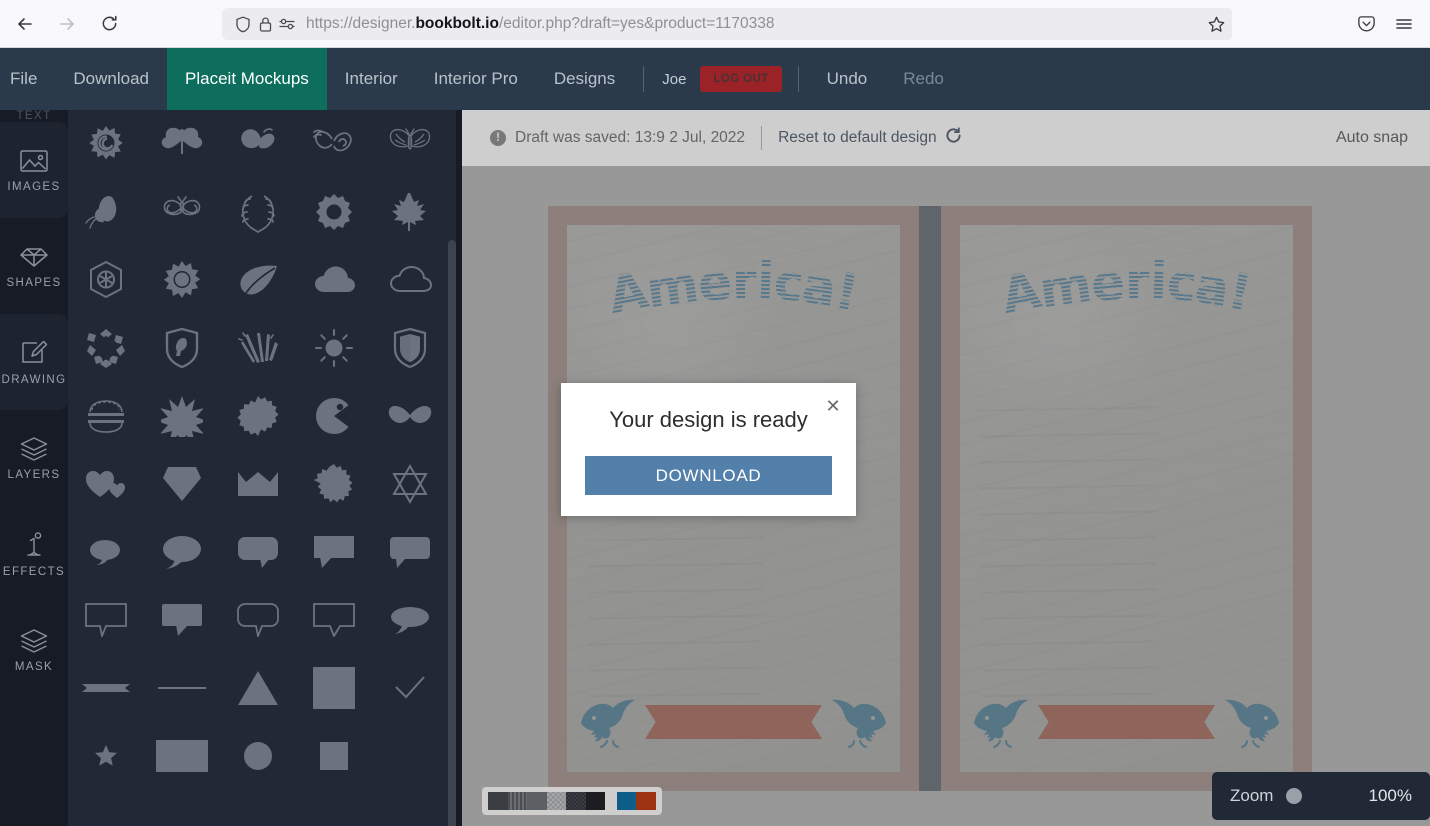 This screenshot has width=1430, height=826. I want to click on rail-item-effects: EFFECTS, so click(34, 554).